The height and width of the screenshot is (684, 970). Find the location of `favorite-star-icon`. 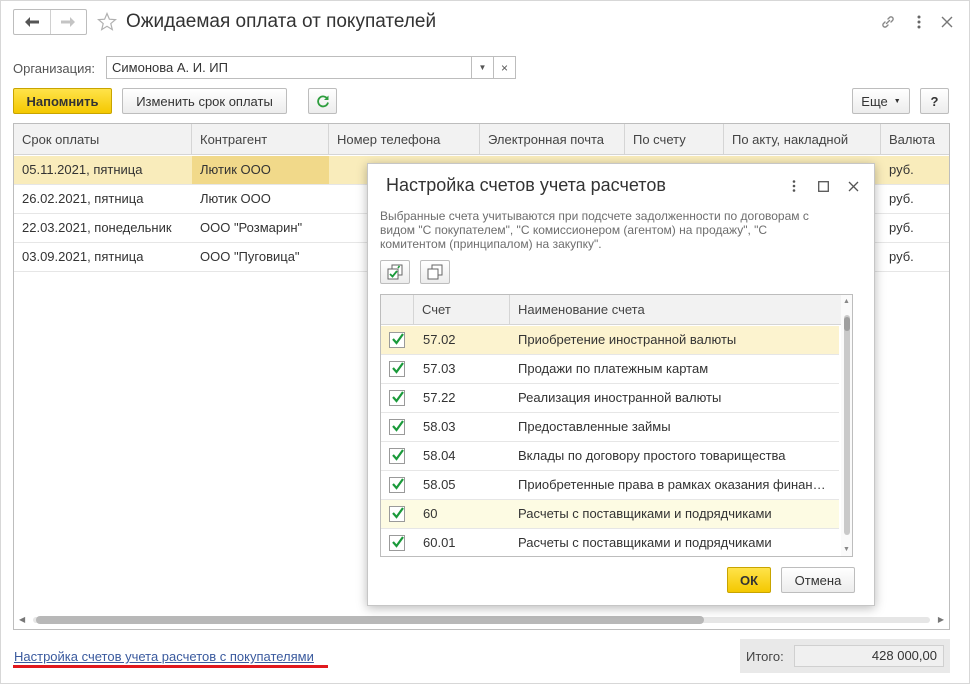

favorite-star-icon is located at coordinates (107, 22).